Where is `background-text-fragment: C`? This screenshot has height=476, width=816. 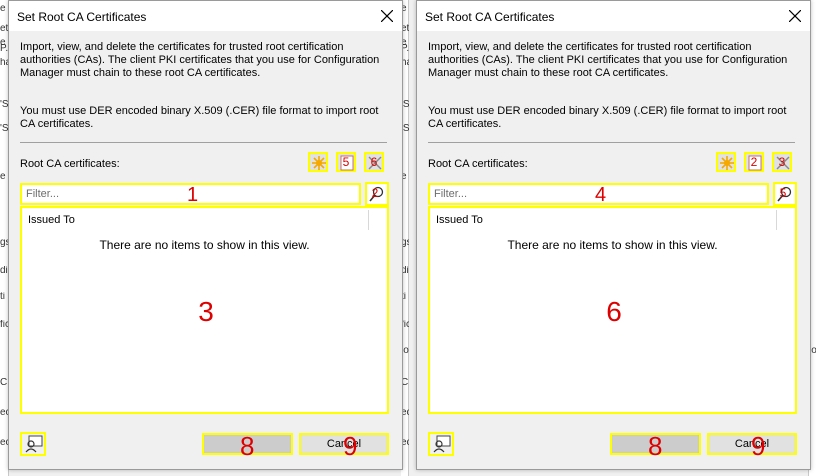
background-text-fragment: C is located at coordinates (4, 383).